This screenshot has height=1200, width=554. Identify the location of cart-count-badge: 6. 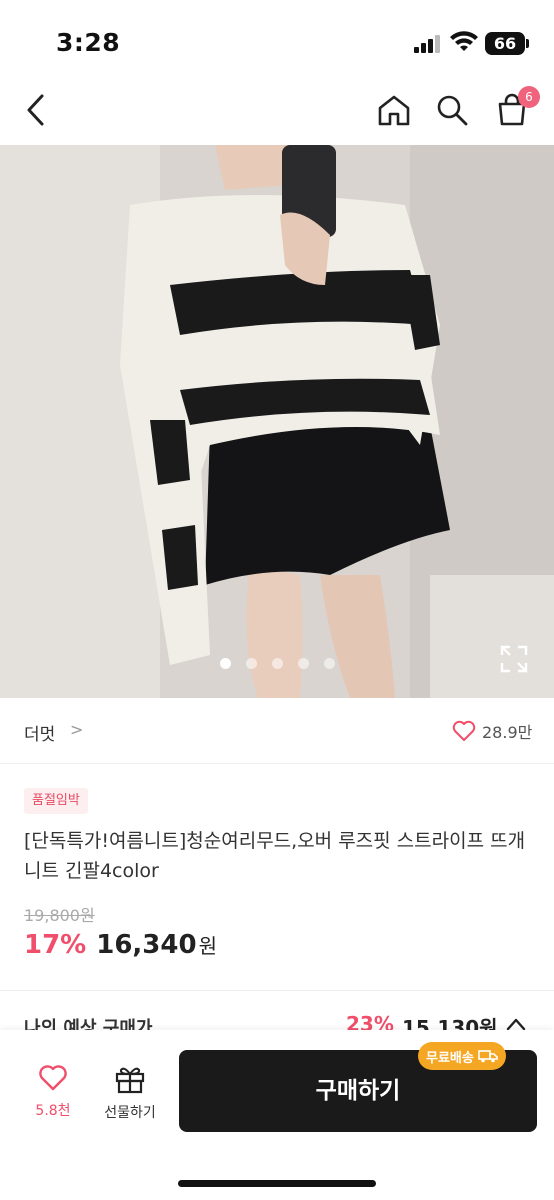
(529, 97).